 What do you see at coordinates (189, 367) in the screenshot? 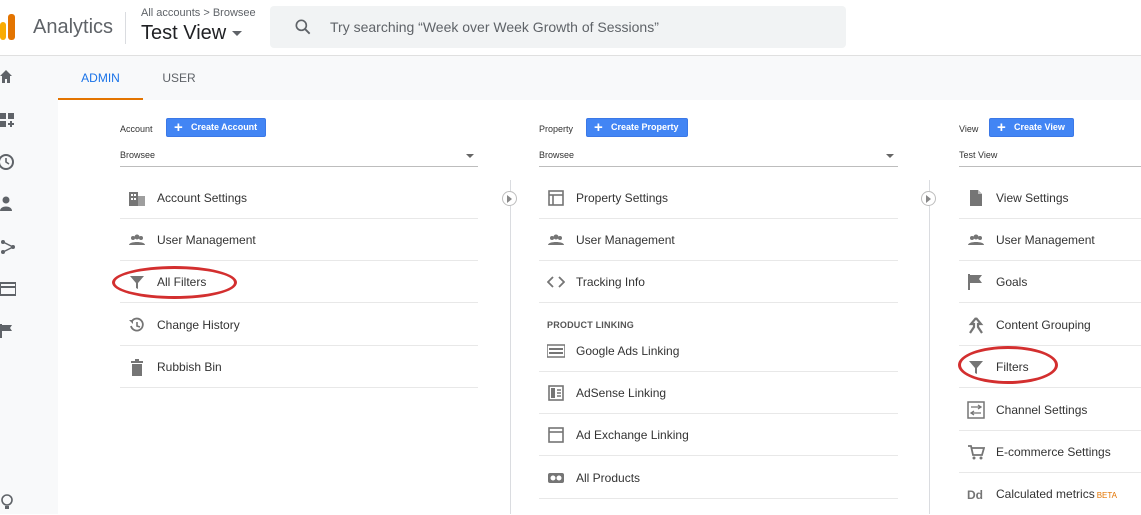
I see `item-label: Rubbish Bin` at bounding box center [189, 367].